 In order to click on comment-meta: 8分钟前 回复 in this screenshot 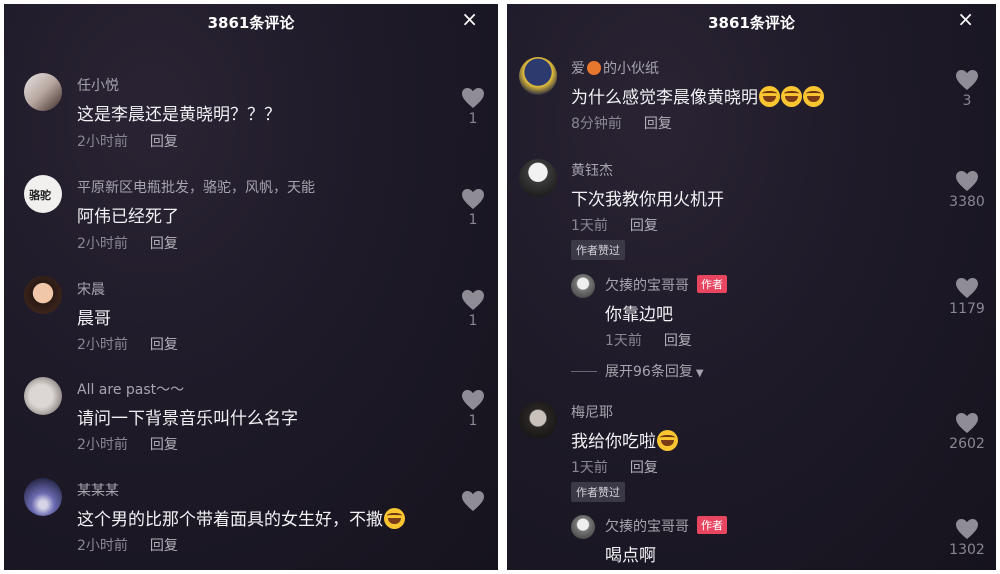, I will do `click(621, 123)`.